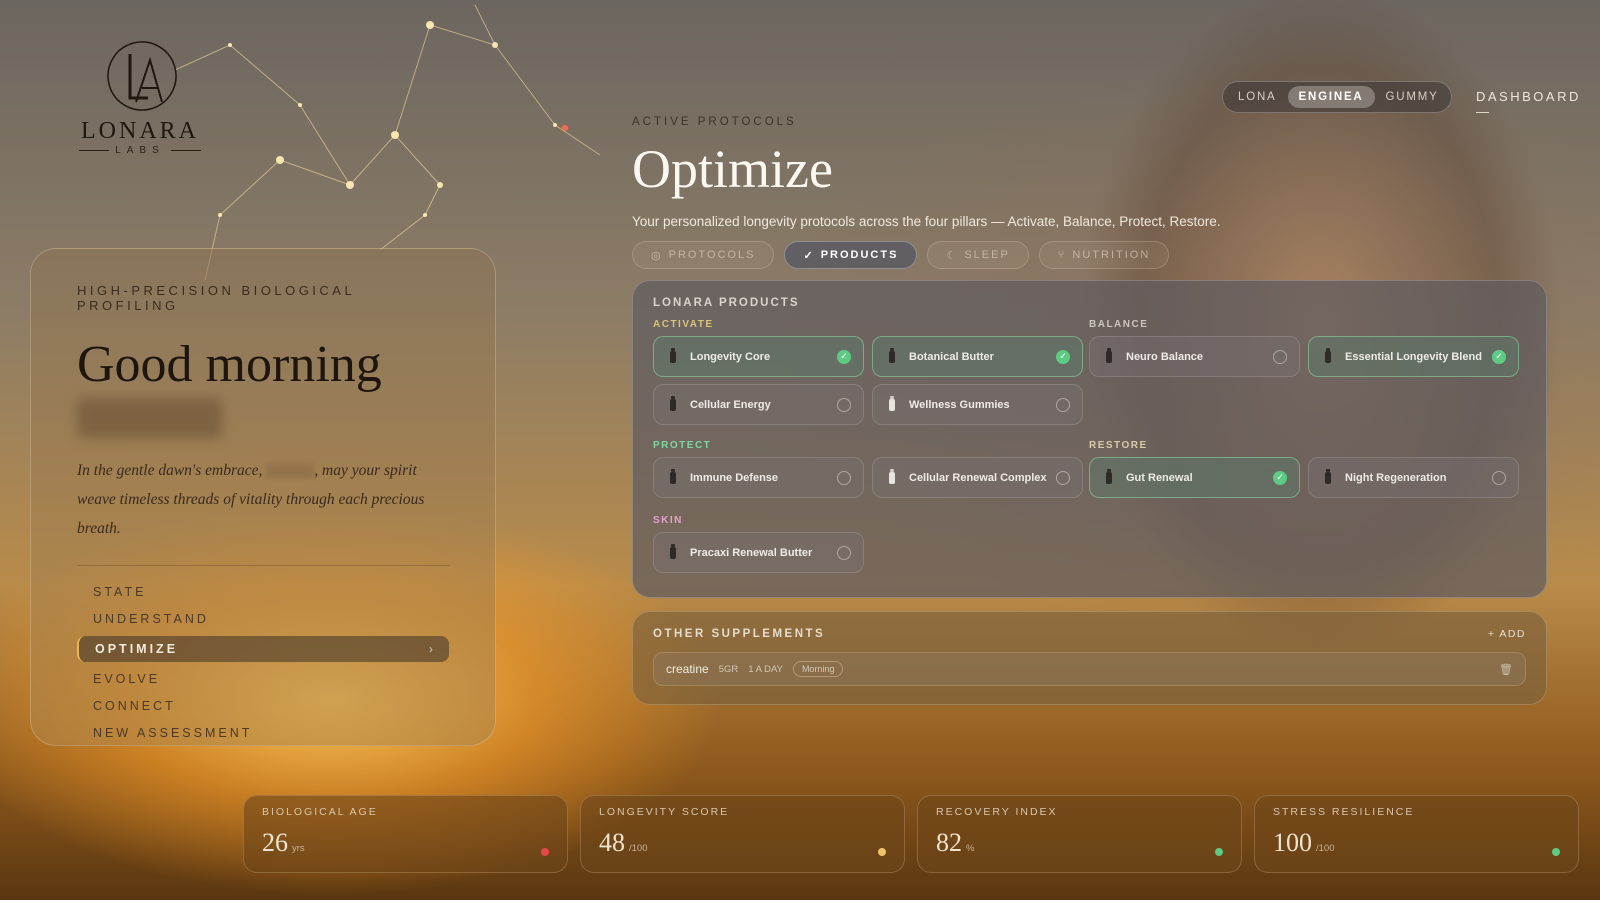 The width and height of the screenshot is (1600, 900). What do you see at coordinates (978, 255) in the screenshot?
I see `tab-sleep: ☾ SLEEP` at bounding box center [978, 255].